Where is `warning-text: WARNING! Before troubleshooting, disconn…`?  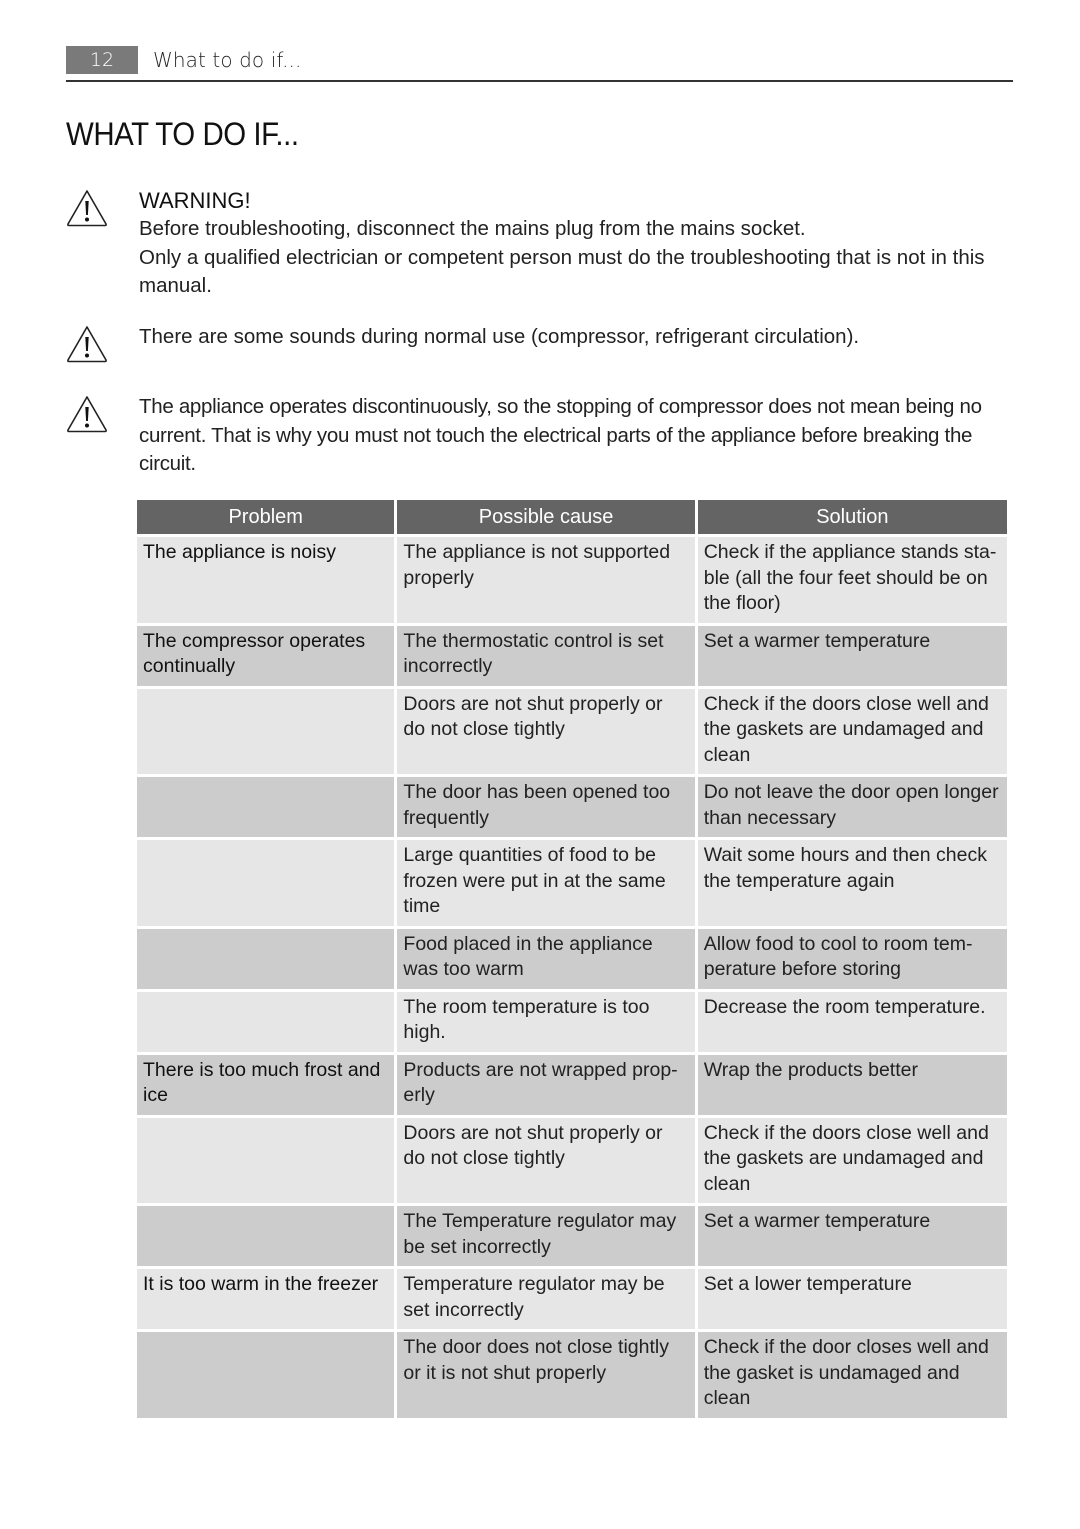 warning-text: WARNING! Before troubleshooting, disconn… is located at coordinates (579, 244).